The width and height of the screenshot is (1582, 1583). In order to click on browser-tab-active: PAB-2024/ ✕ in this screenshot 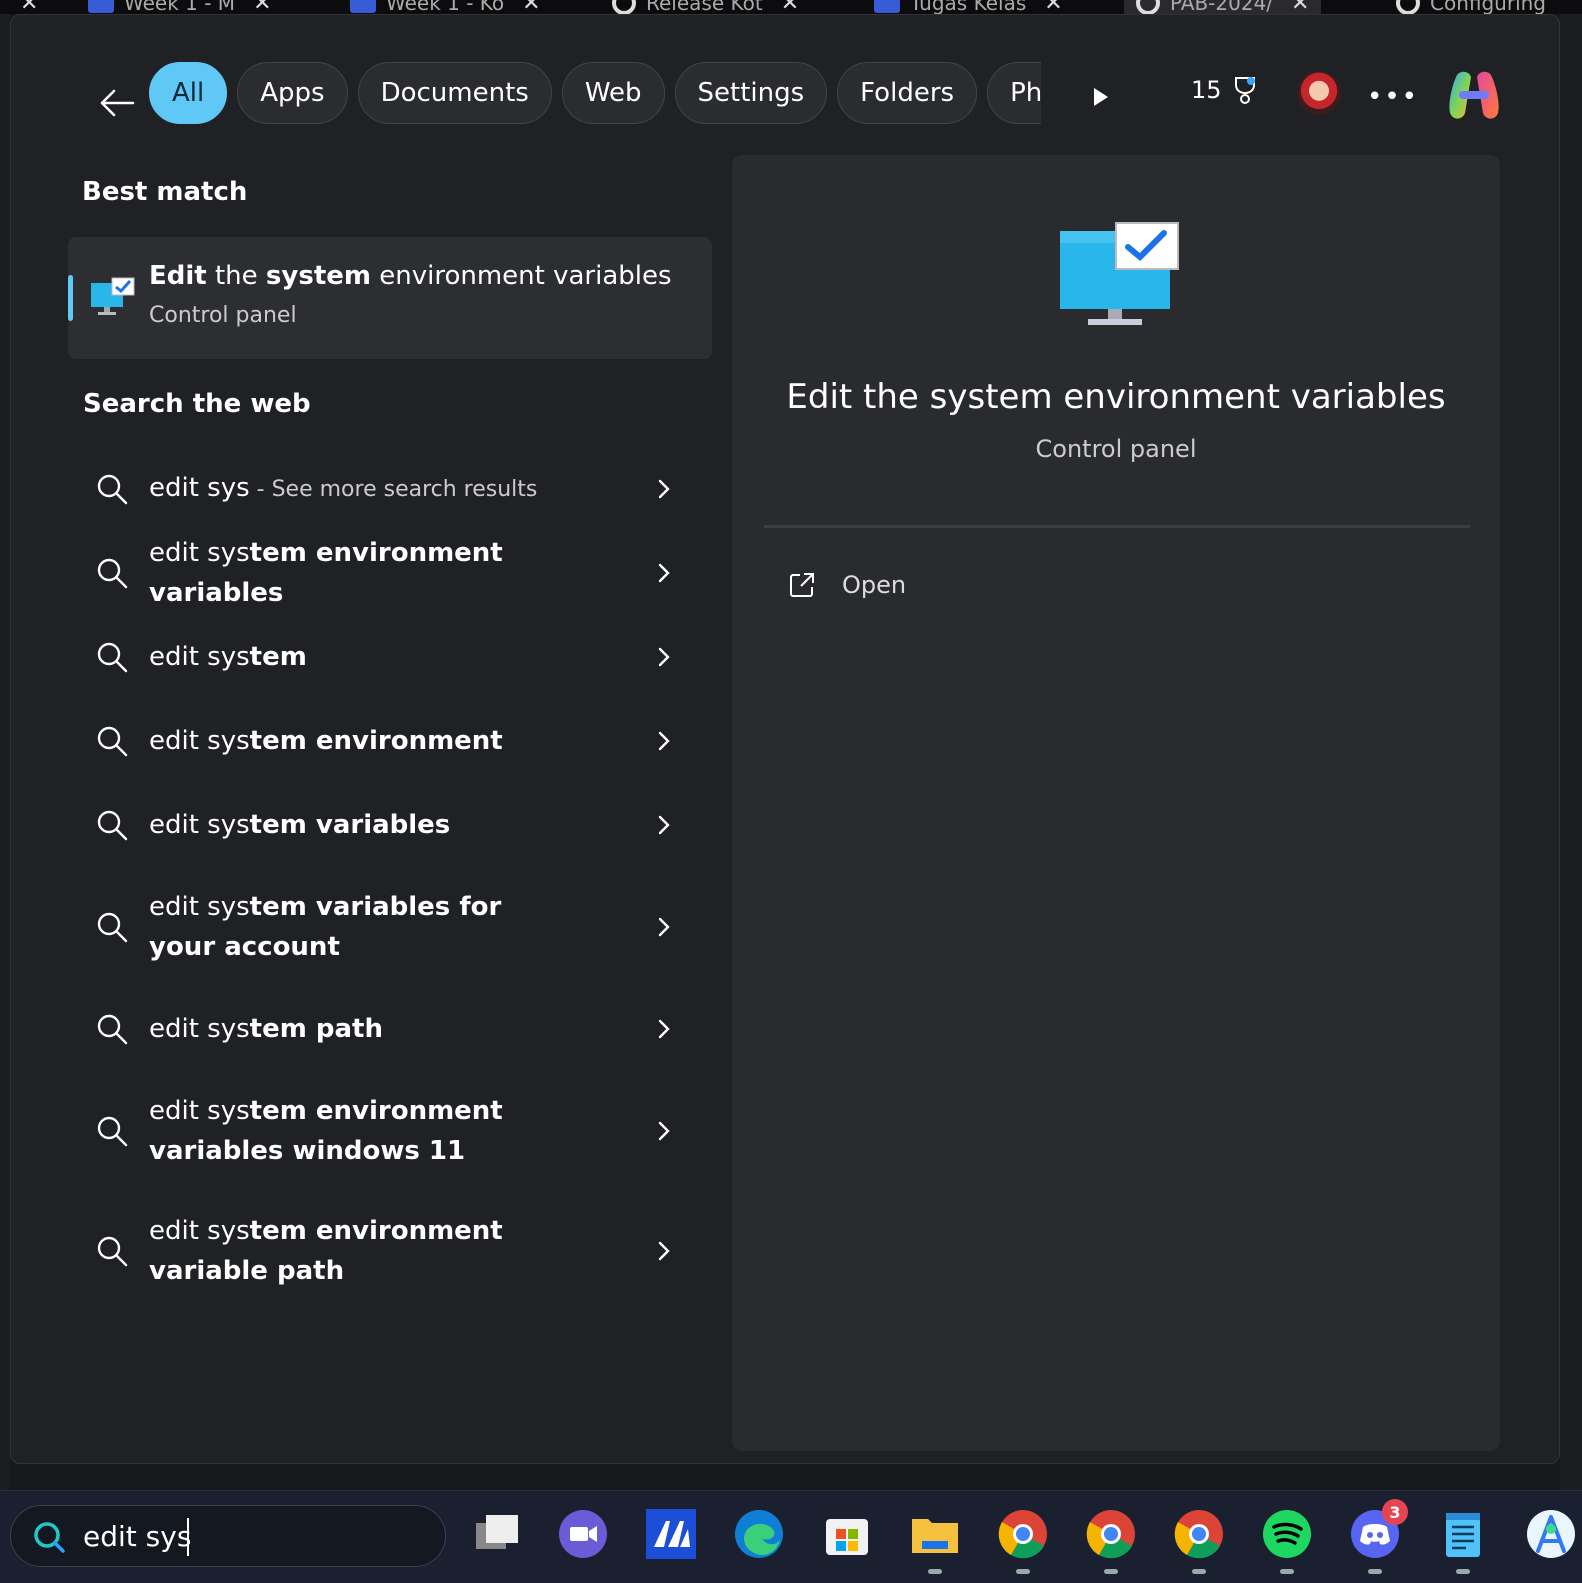, I will do `click(1223, 7)`.